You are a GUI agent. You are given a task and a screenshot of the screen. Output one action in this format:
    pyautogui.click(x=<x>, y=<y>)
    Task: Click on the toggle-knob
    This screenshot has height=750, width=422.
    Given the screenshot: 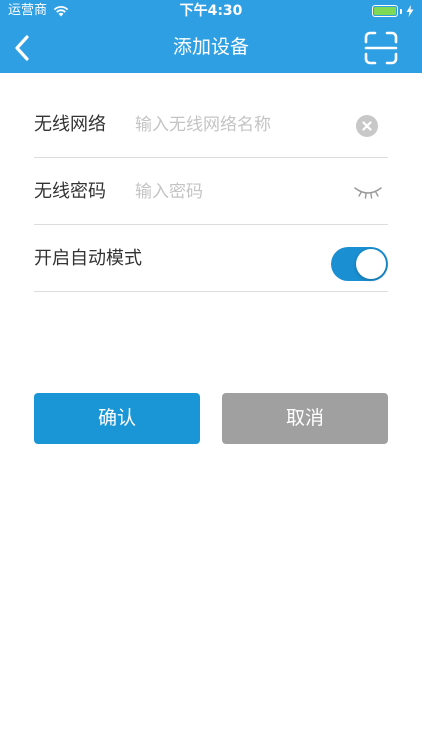 What is the action you would take?
    pyautogui.click(x=371, y=264)
    